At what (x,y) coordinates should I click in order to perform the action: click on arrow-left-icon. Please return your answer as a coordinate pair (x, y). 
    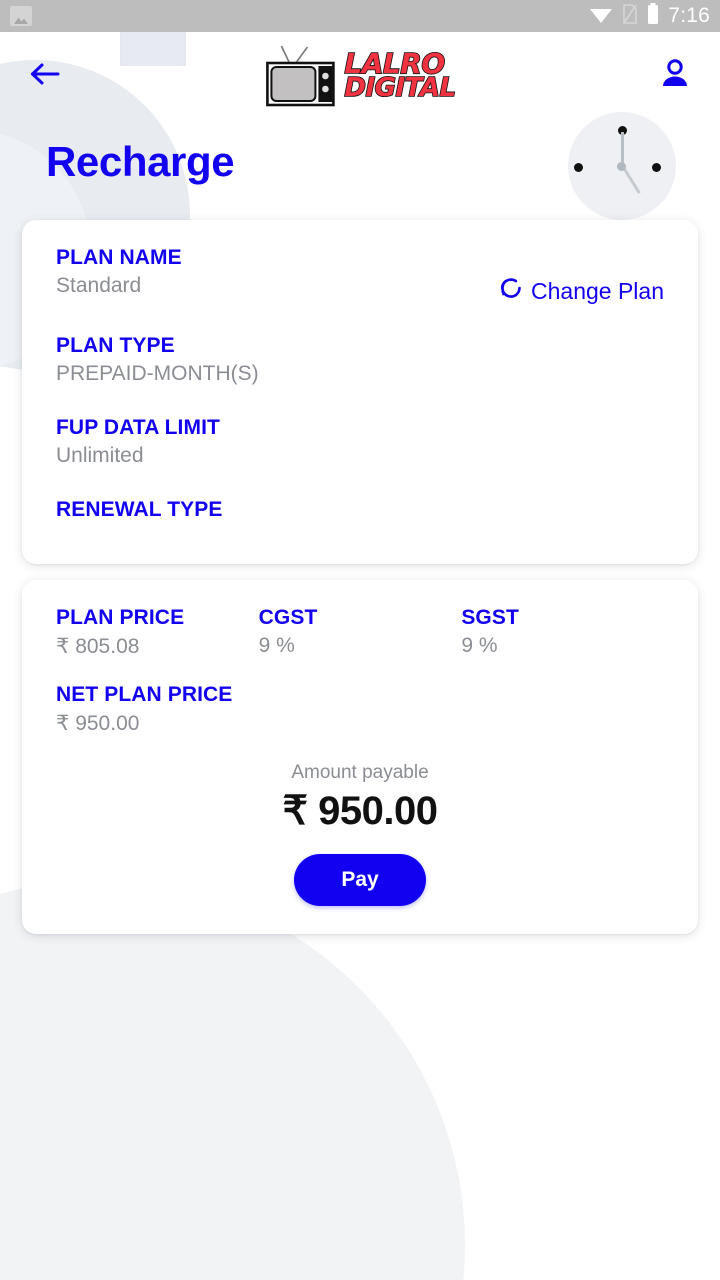
    Looking at the image, I should click on (45, 76).